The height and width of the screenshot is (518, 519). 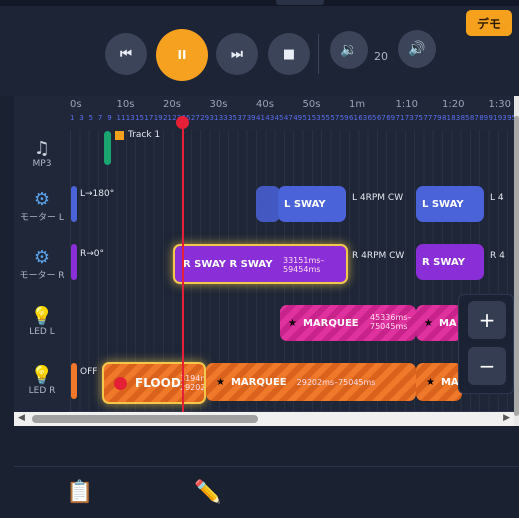 What do you see at coordinates (260, 264) in the screenshot?
I see `r-sway-clip-selected: R SWAY R SWAY 33151ms– 59454ms` at bounding box center [260, 264].